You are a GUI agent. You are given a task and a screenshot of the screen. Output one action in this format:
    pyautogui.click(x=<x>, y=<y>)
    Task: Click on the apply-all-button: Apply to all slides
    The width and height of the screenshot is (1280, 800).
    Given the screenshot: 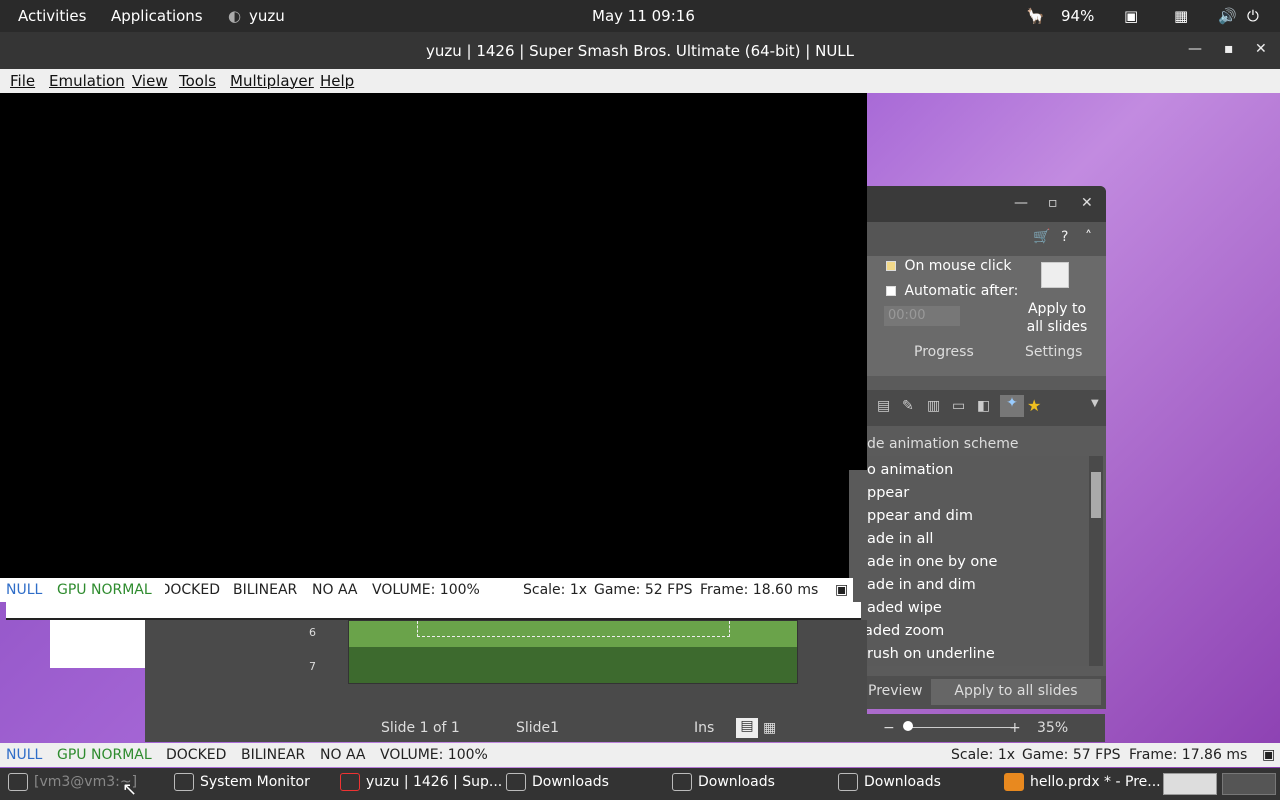 What is the action you would take?
    pyautogui.click(x=1057, y=318)
    